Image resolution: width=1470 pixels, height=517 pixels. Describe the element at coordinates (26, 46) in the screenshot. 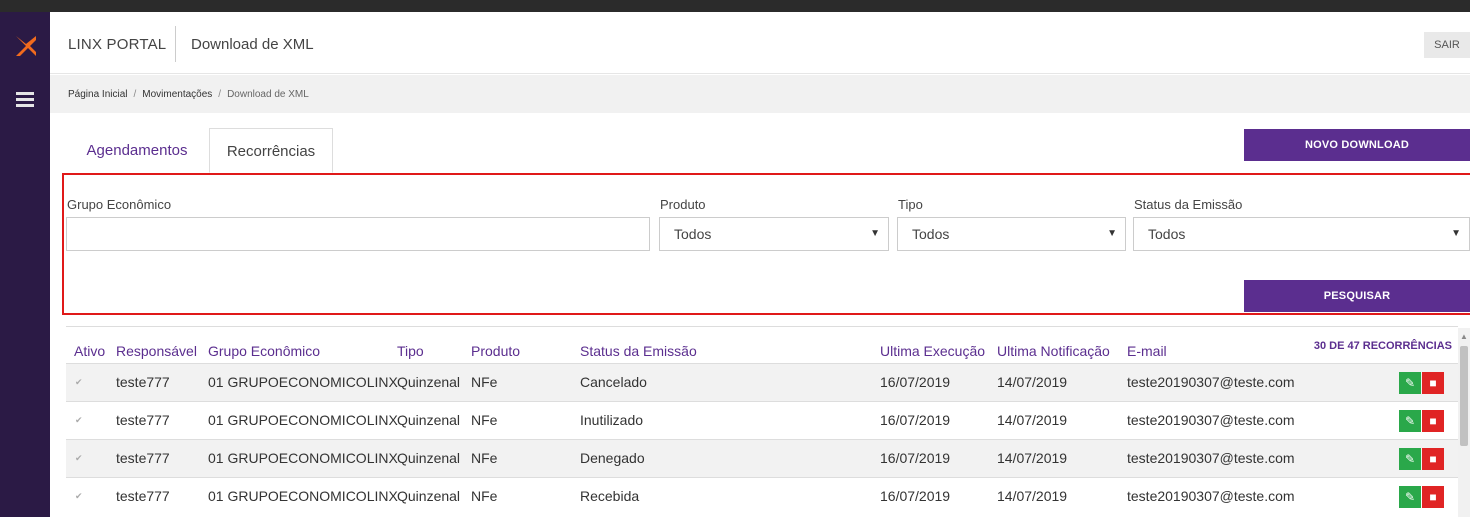

I see `linx-logo-icon` at that location.